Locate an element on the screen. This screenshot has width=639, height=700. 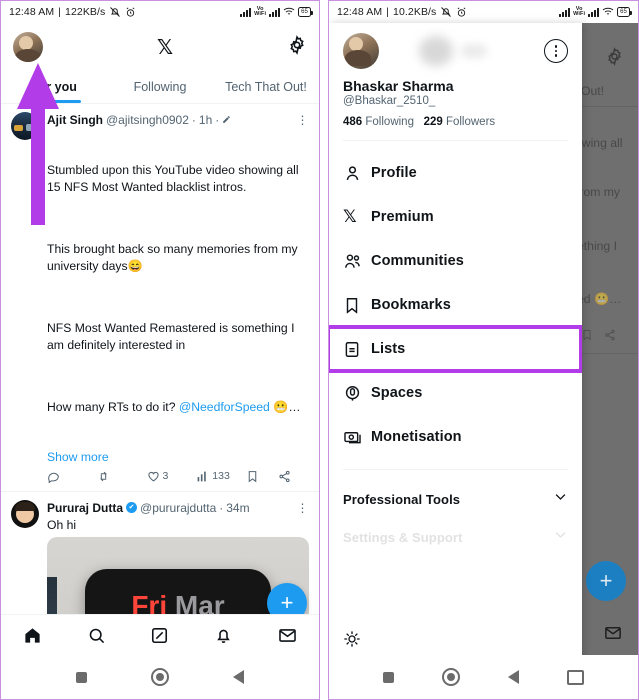
status-bar-right-group: Vo WiFi 65 is located at coordinates (595, 11).